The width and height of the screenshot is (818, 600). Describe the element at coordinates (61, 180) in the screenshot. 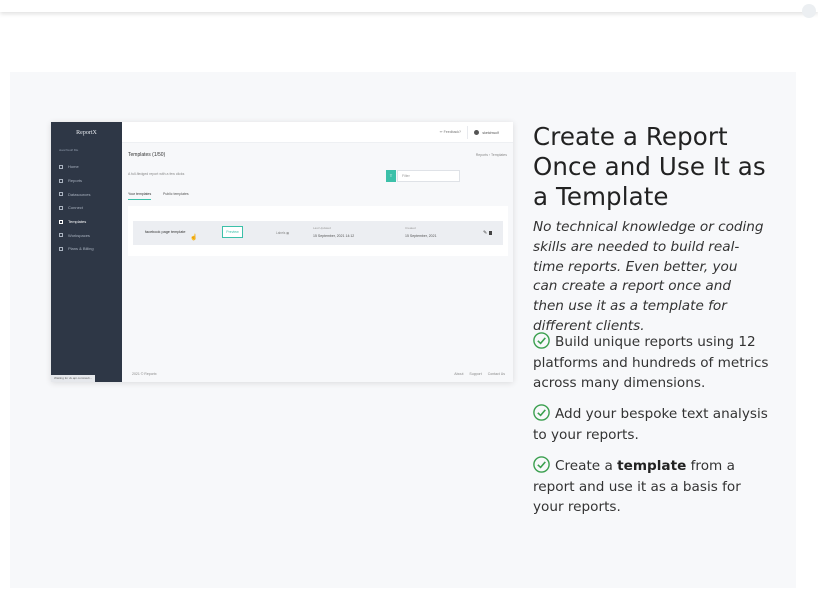

I see `reports-icon` at that location.